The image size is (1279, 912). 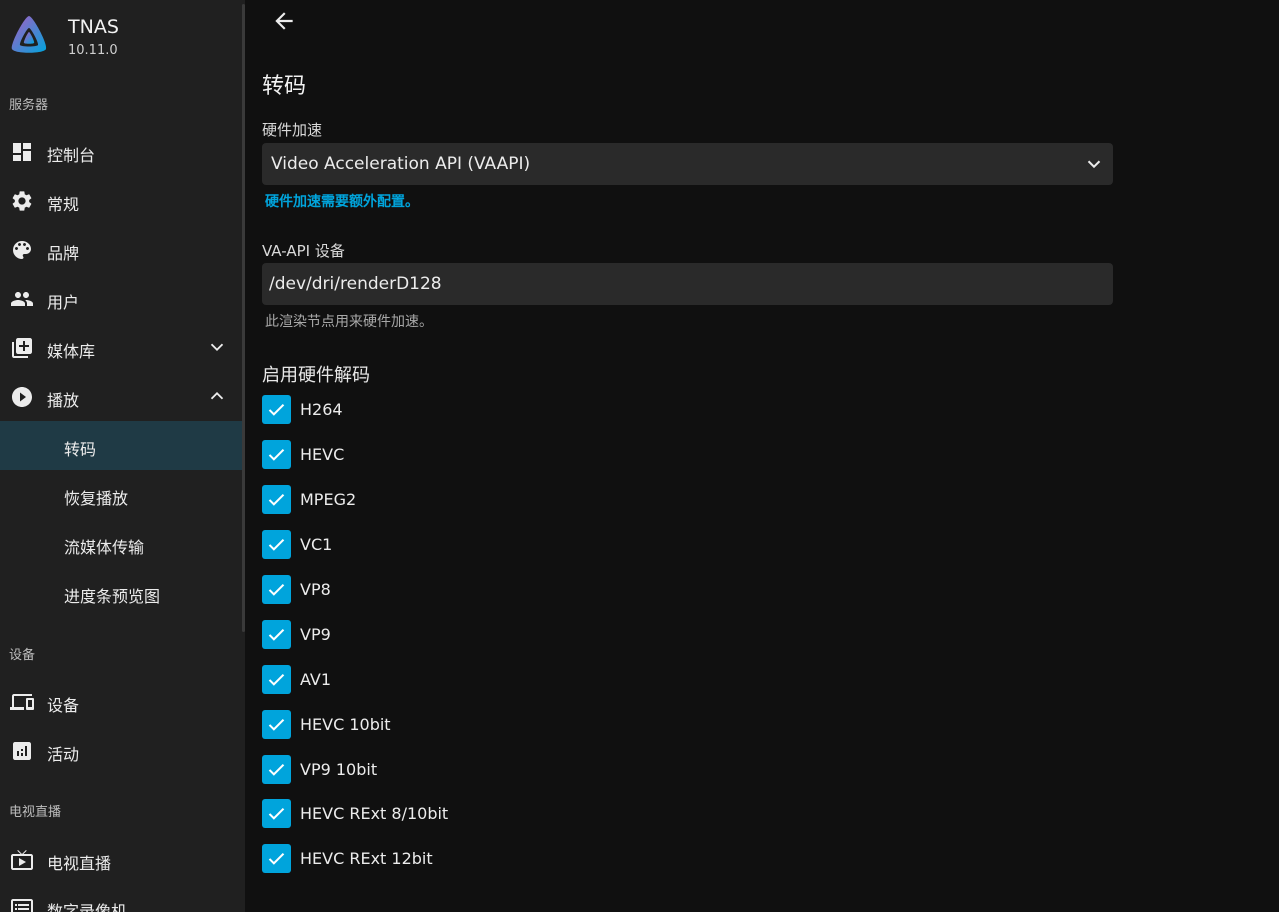 What do you see at coordinates (321, 409) in the screenshot?
I see `checkbox-label: H264` at bounding box center [321, 409].